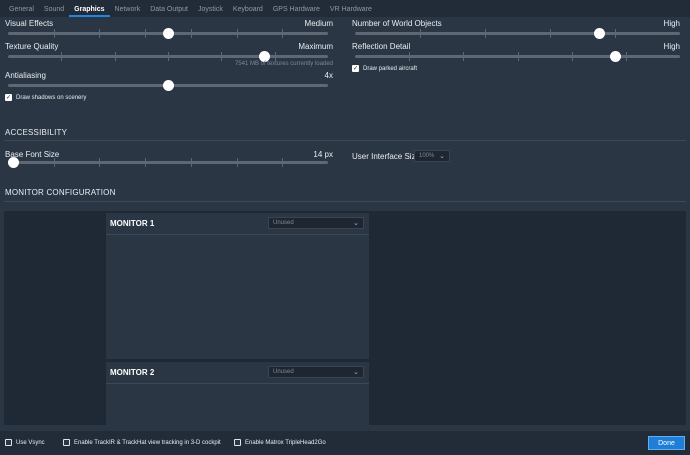 The width and height of the screenshot is (690, 455). What do you see at coordinates (237, 393) in the screenshot?
I see `monitor-2-card: MONITOR 2 Unused ⌄` at bounding box center [237, 393].